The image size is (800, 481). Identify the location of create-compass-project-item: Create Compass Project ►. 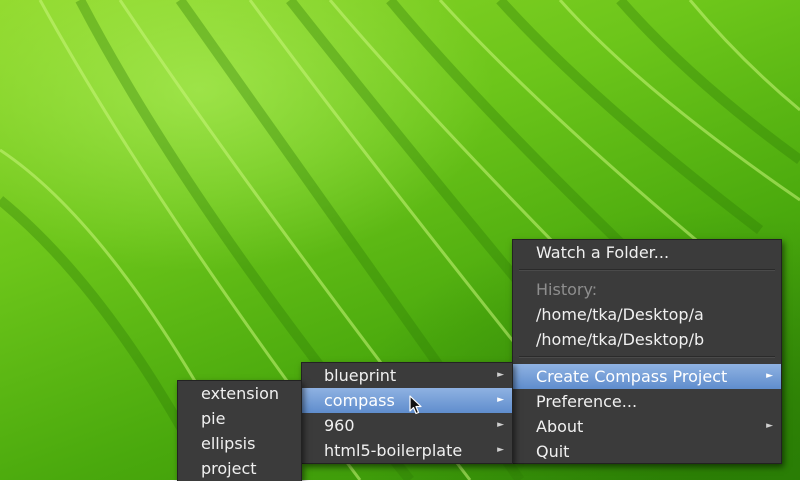
(647, 376).